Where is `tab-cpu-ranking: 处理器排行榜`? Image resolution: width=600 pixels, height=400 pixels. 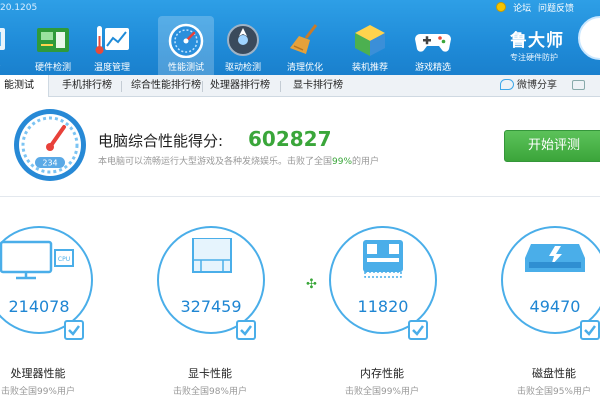 tab-cpu-ranking: 处理器排行榜 is located at coordinates (240, 86).